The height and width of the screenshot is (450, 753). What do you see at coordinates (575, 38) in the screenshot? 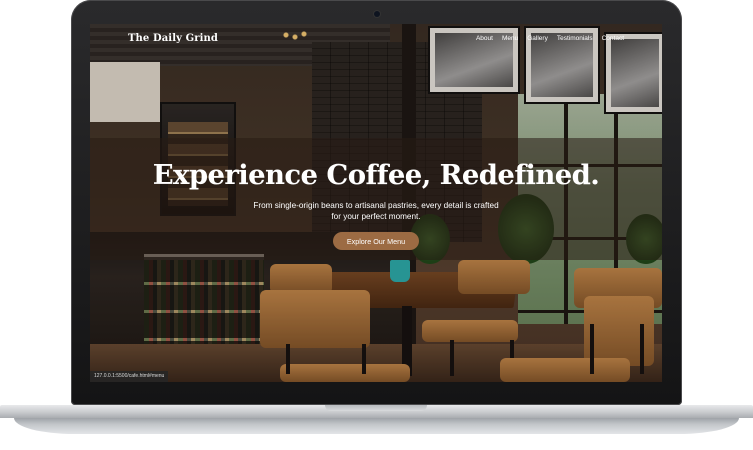
I see `nav-link-testimonials: Testimonials` at bounding box center [575, 38].